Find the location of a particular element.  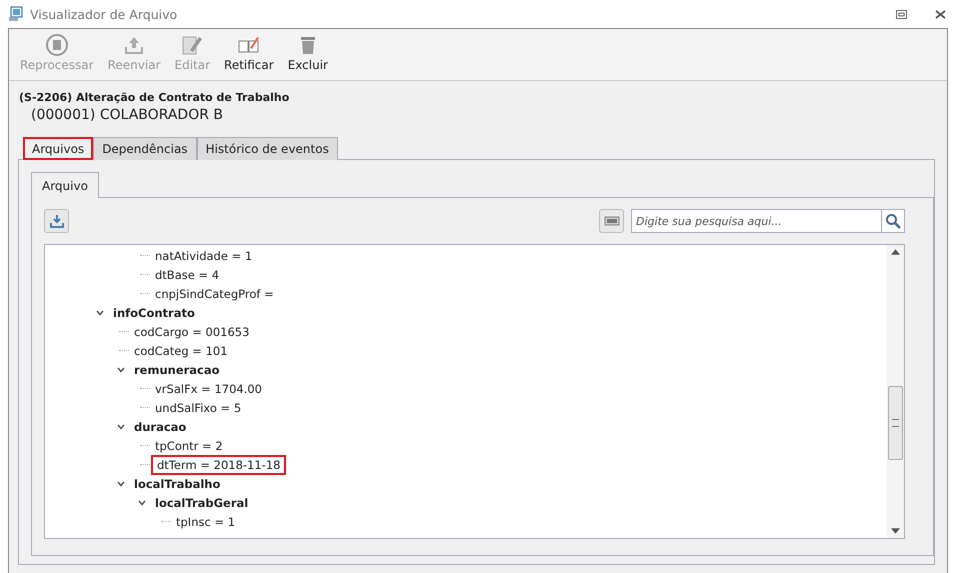

tree-node: localTrabGeral is located at coordinates (201, 502).